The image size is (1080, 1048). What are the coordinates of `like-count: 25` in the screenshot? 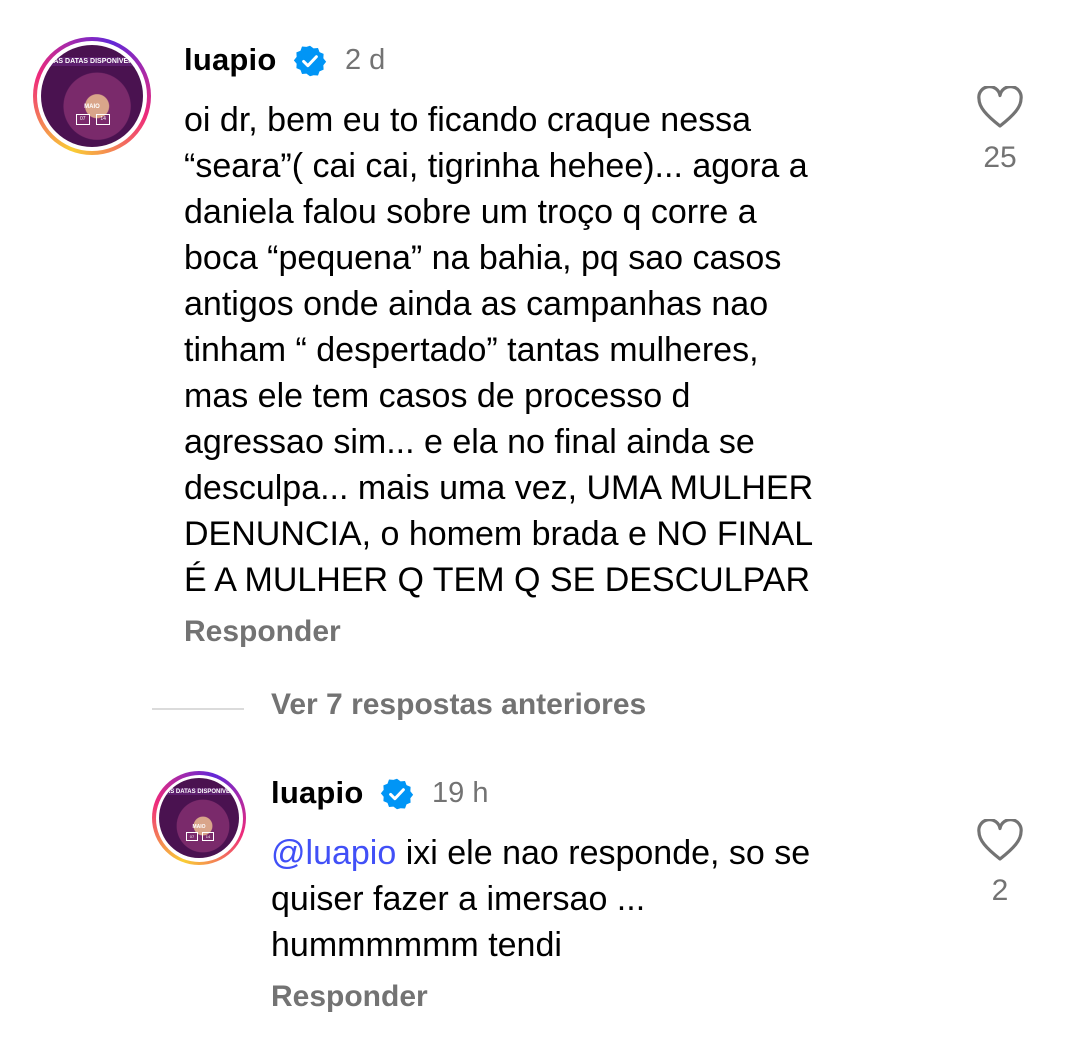 It's located at (1000, 157).